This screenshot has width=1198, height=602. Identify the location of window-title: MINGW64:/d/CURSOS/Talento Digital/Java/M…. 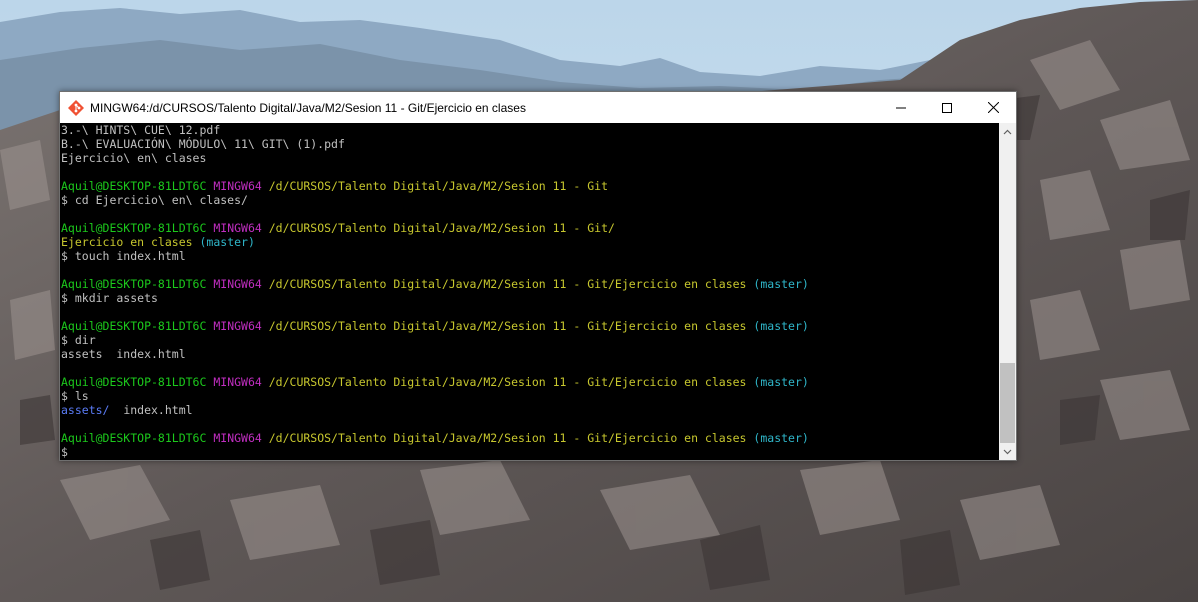
(308, 107).